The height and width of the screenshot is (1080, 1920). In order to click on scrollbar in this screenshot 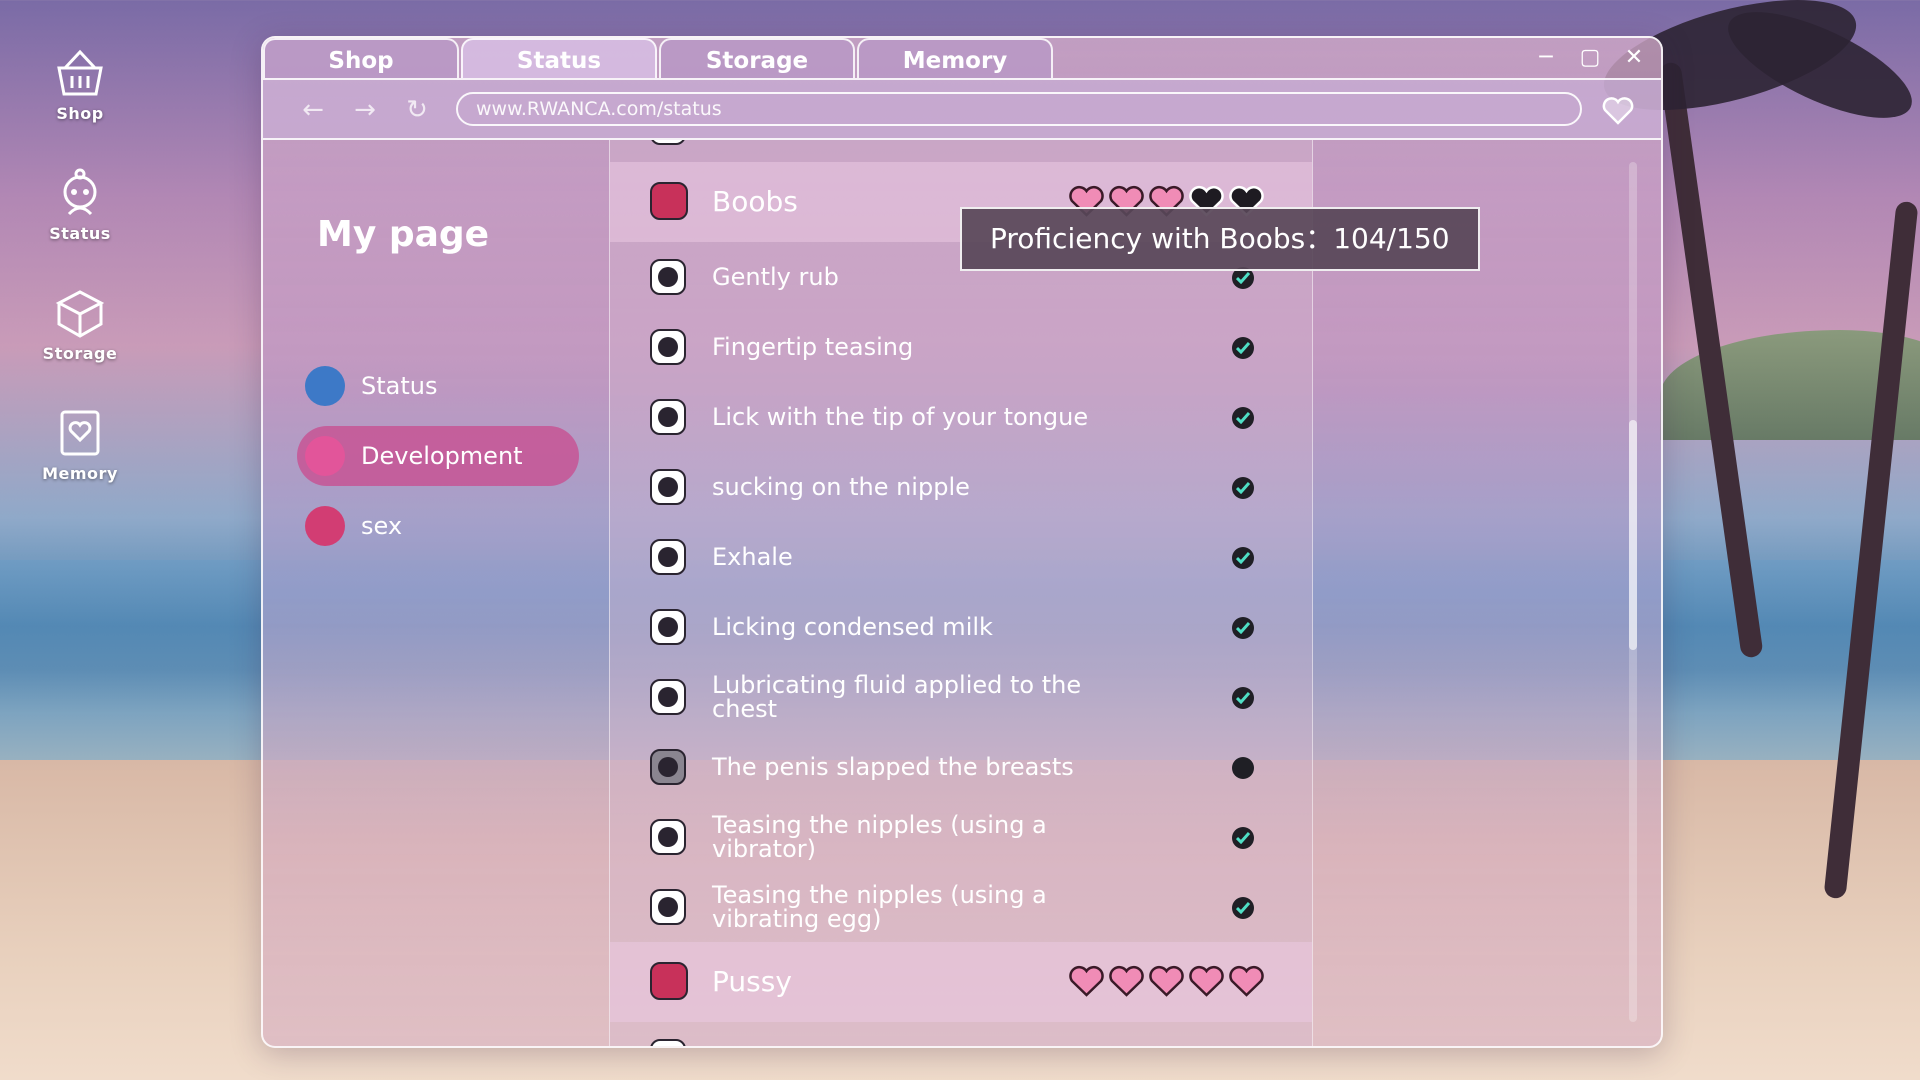, I will do `click(1633, 592)`.